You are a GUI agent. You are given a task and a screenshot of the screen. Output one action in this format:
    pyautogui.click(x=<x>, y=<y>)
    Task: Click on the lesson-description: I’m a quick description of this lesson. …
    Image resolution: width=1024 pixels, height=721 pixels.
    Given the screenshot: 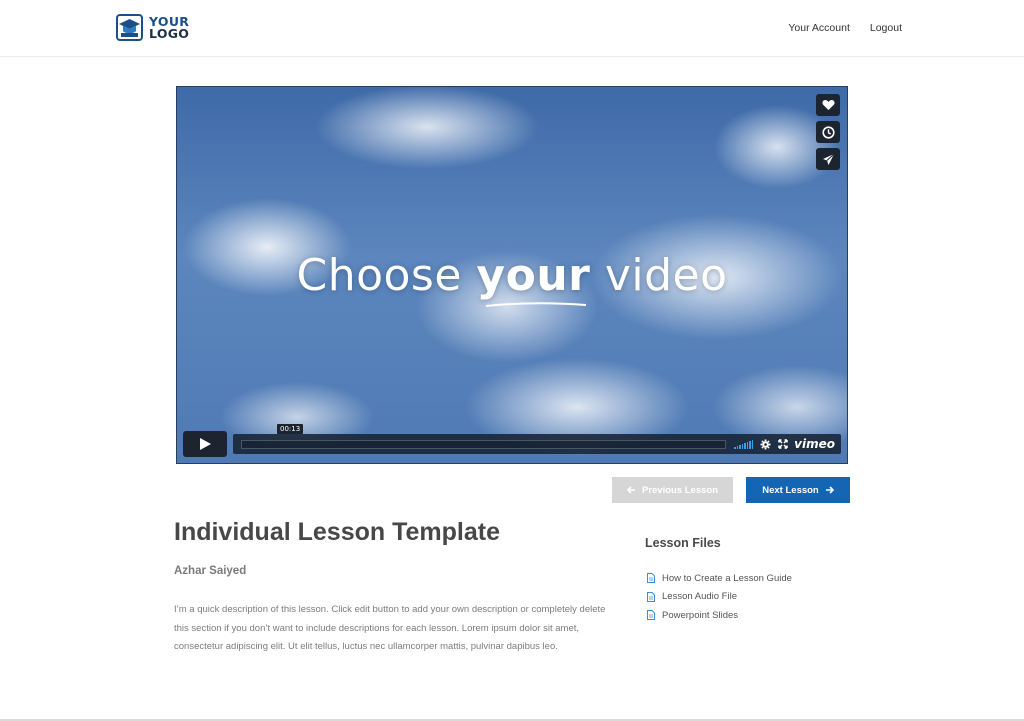 What is the action you would take?
    pyautogui.click(x=390, y=628)
    